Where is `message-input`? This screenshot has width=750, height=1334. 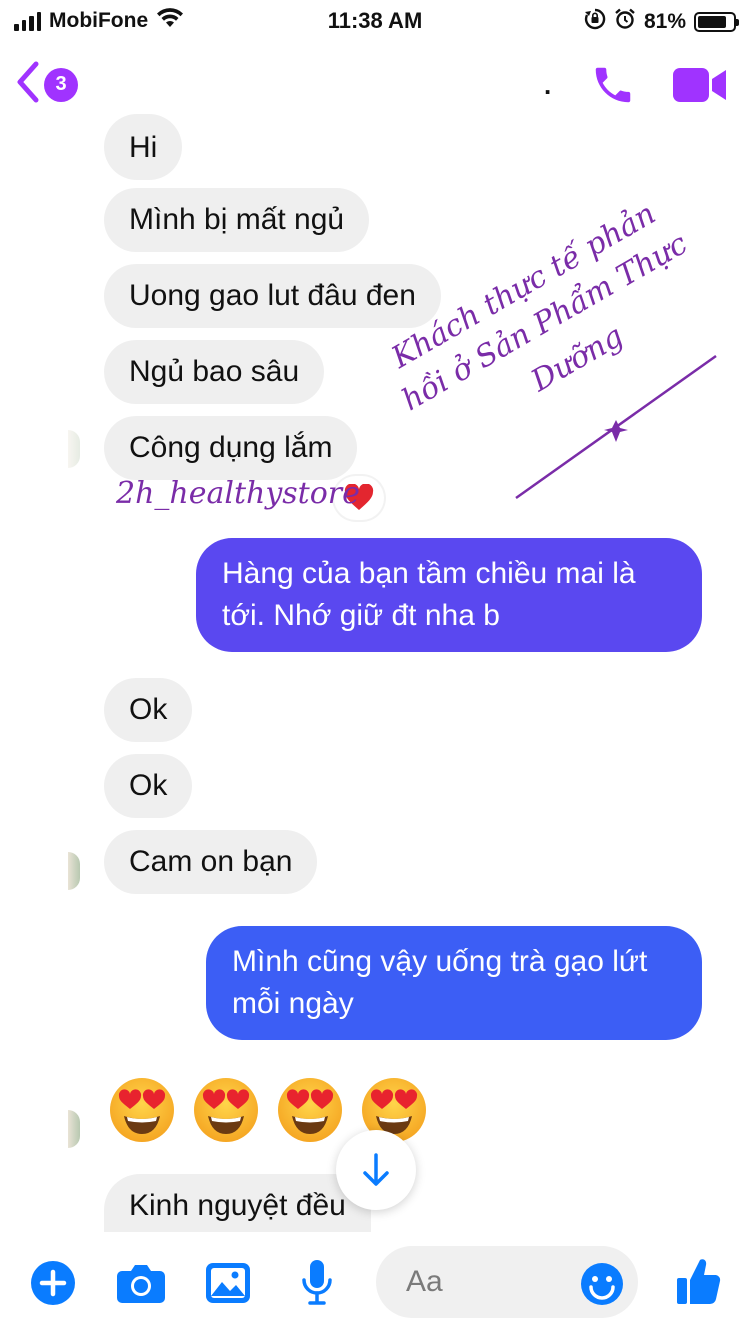 message-input is located at coordinates (491, 1282).